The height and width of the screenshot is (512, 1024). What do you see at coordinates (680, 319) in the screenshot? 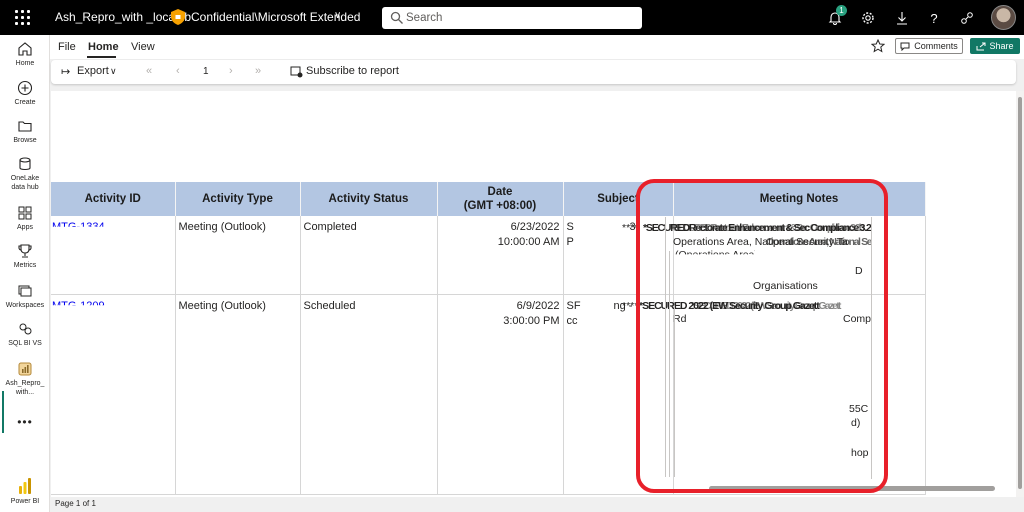
I see `notes-text: Rd` at bounding box center [680, 319].